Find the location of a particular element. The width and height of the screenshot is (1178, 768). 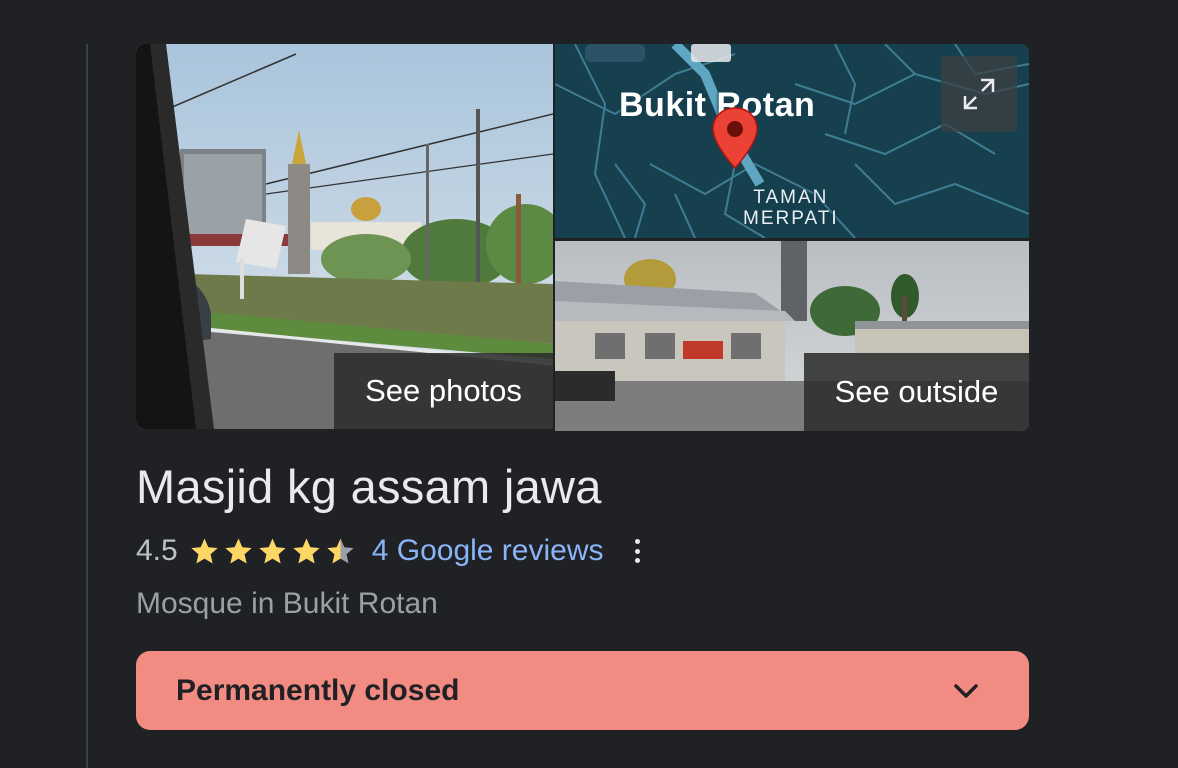

chevron-down-icon is located at coordinates (966, 690).